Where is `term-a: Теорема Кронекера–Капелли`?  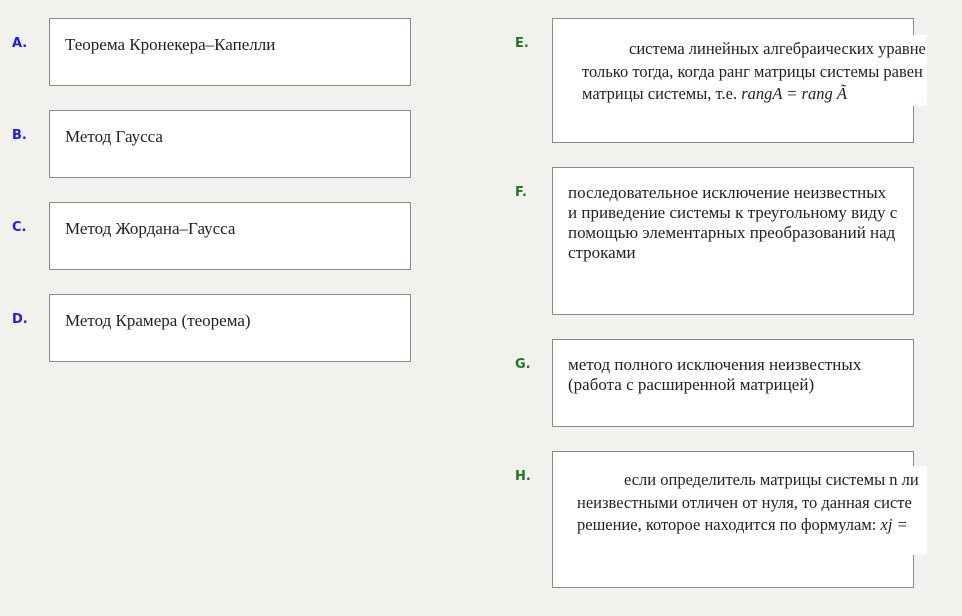 term-a: Теорема Кронекера–Капелли is located at coordinates (230, 52).